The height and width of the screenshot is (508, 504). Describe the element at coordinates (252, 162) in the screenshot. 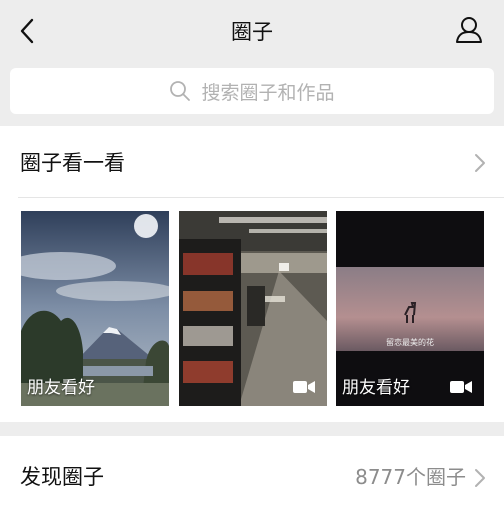

I see `browse-section-header: 圈子看一看` at that location.